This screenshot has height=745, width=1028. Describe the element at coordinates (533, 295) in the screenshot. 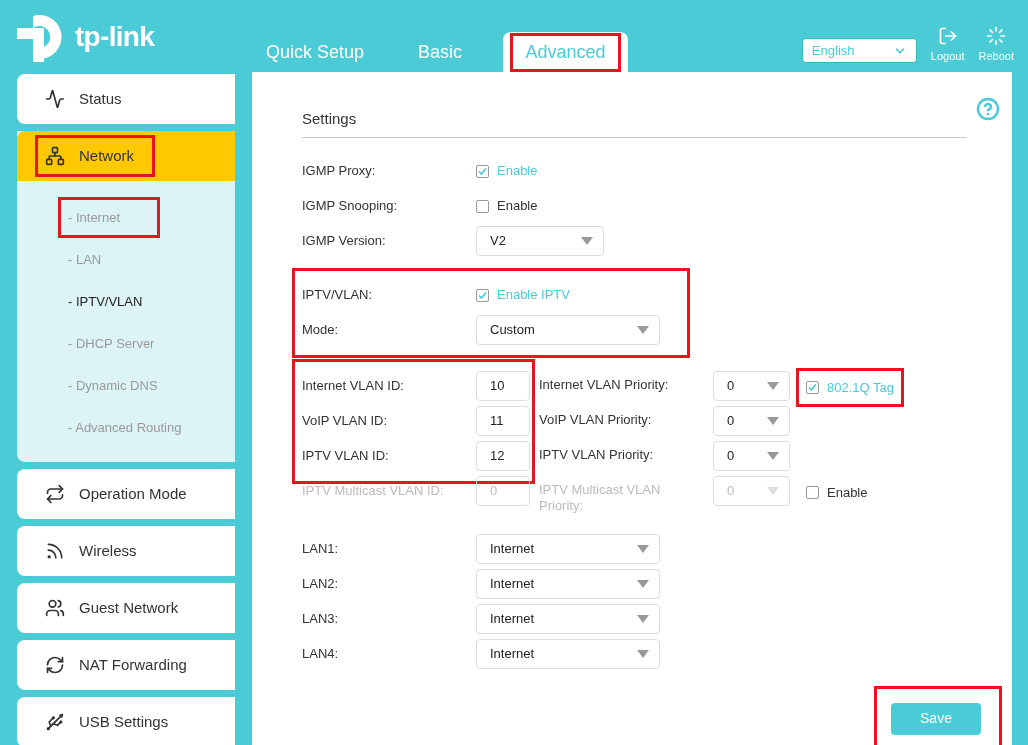

I see `checkbox-label: Enable IPTV` at that location.